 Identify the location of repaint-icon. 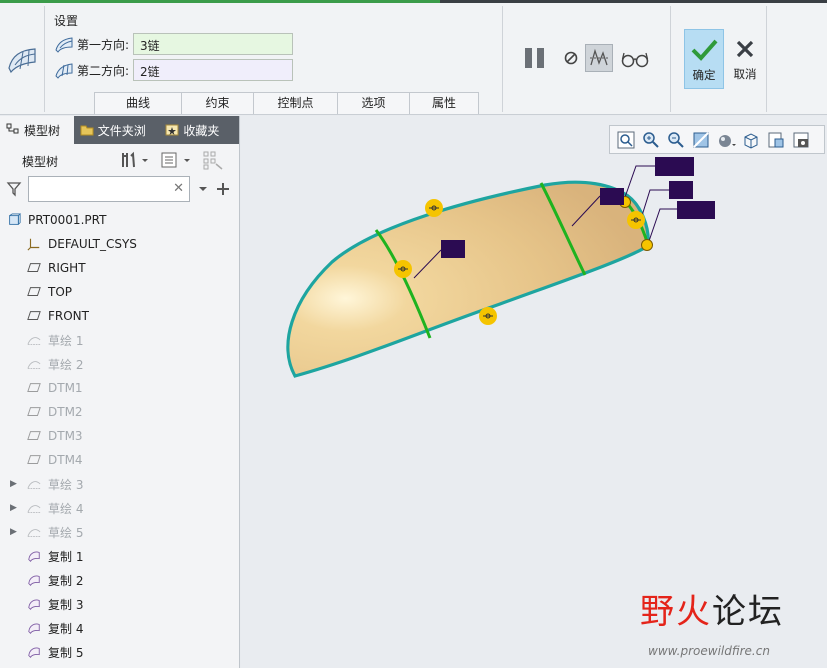
(701, 140).